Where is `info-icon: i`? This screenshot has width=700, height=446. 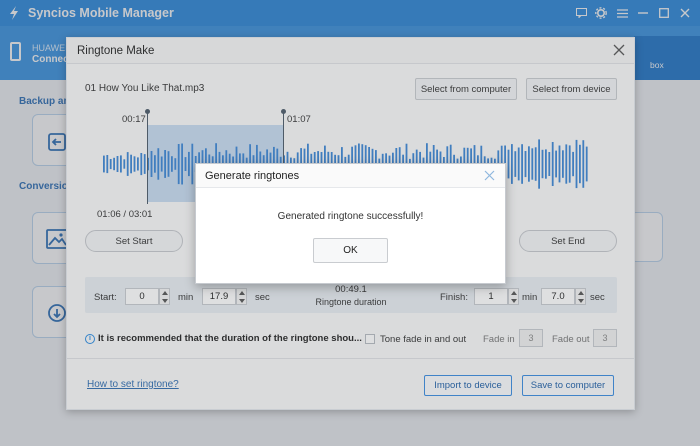
info-icon: i is located at coordinates (90, 339).